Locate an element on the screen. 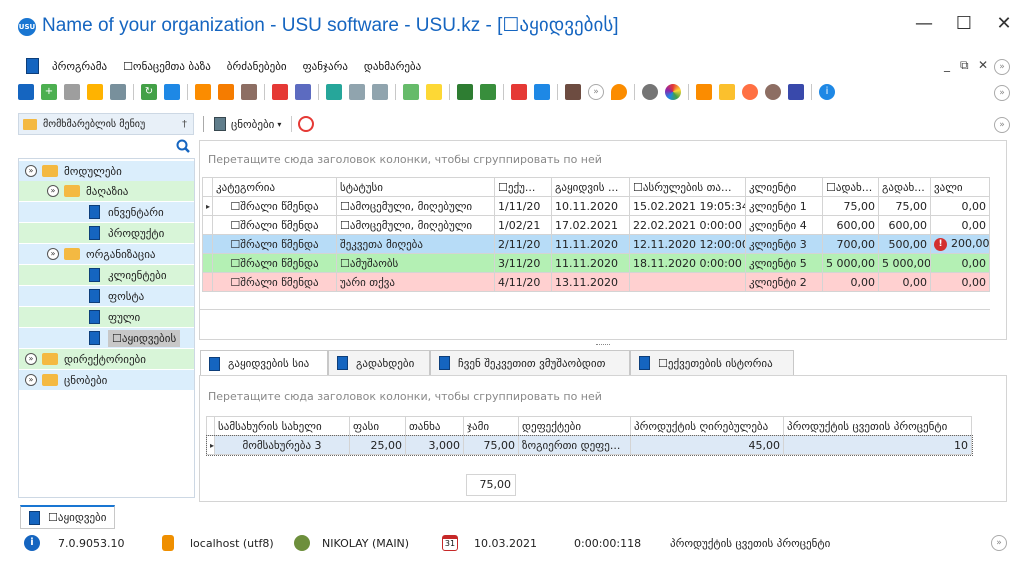 The width and height of the screenshot is (1024, 568). table-cell: კლიენტი 3 is located at coordinates (784, 244).